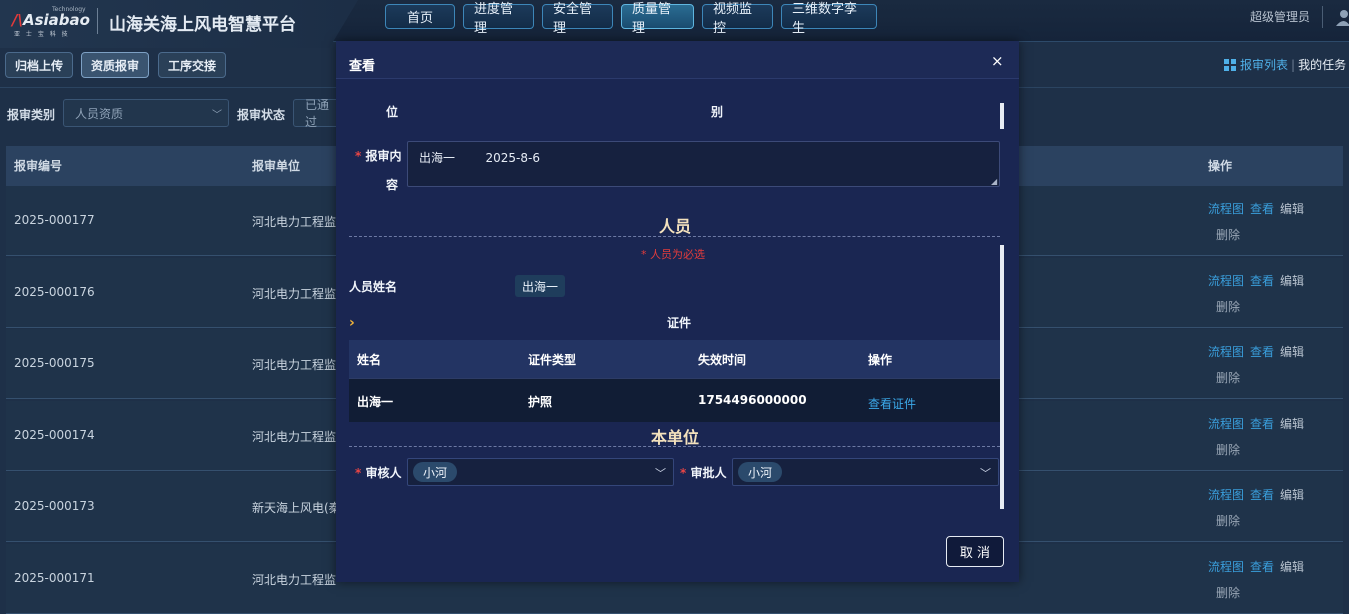 Image resolution: width=1349 pixels, height=614 pixels. Describe the element at coordinates (498, 19) in the screenshot. I see `nav-progress: 进度管理` at that location.